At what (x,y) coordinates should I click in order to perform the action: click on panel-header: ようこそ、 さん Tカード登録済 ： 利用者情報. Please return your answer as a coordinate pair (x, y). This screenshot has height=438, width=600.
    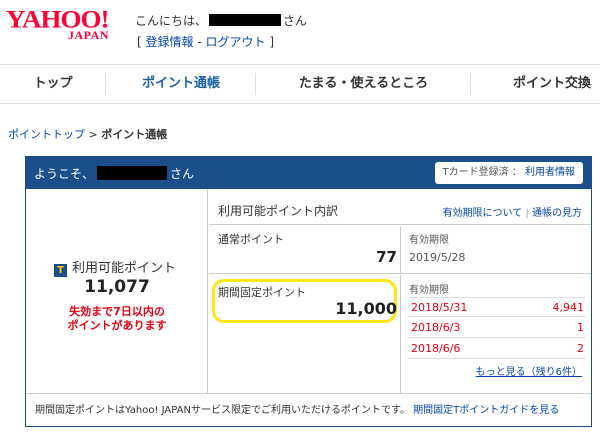
    Looking at the image, I should click on (308, 173).